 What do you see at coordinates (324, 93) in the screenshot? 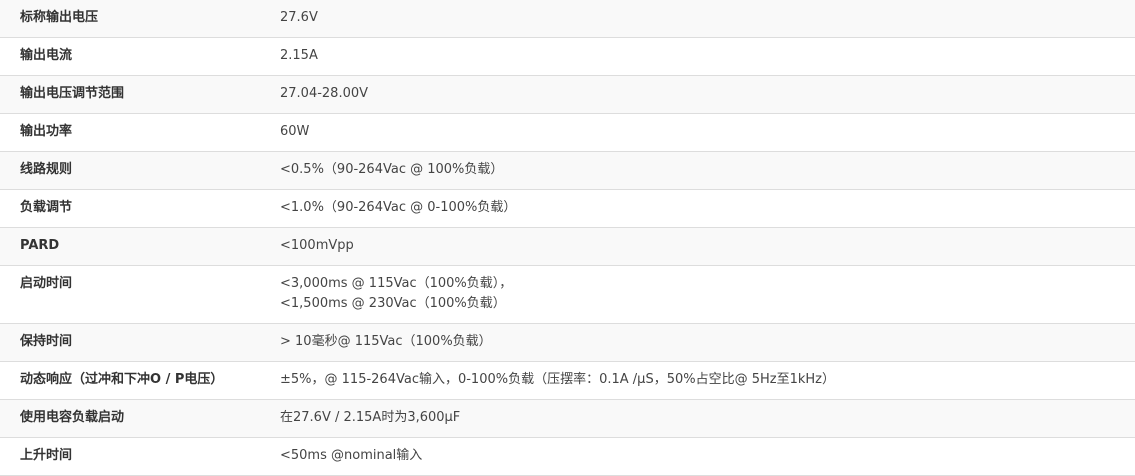
I see `spec-value-line: 27.04-28.00V` at bounding box center [324, 93].